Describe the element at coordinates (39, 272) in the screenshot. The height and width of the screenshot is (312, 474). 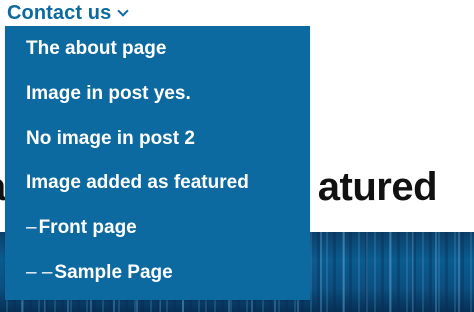
I see `indent-dash: – –` at that location.